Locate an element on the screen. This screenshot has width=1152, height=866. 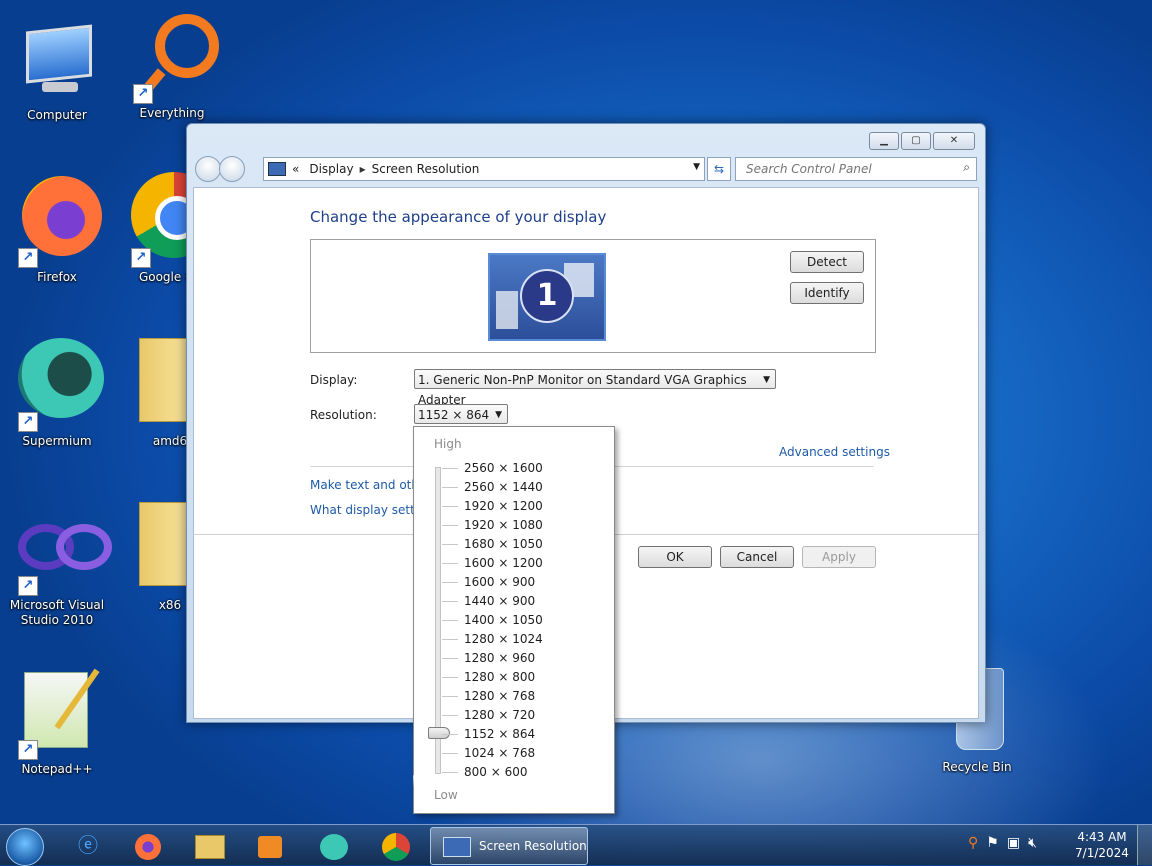
desktop-icon-label: Recycle Bin is located at coordinates (977, 767).